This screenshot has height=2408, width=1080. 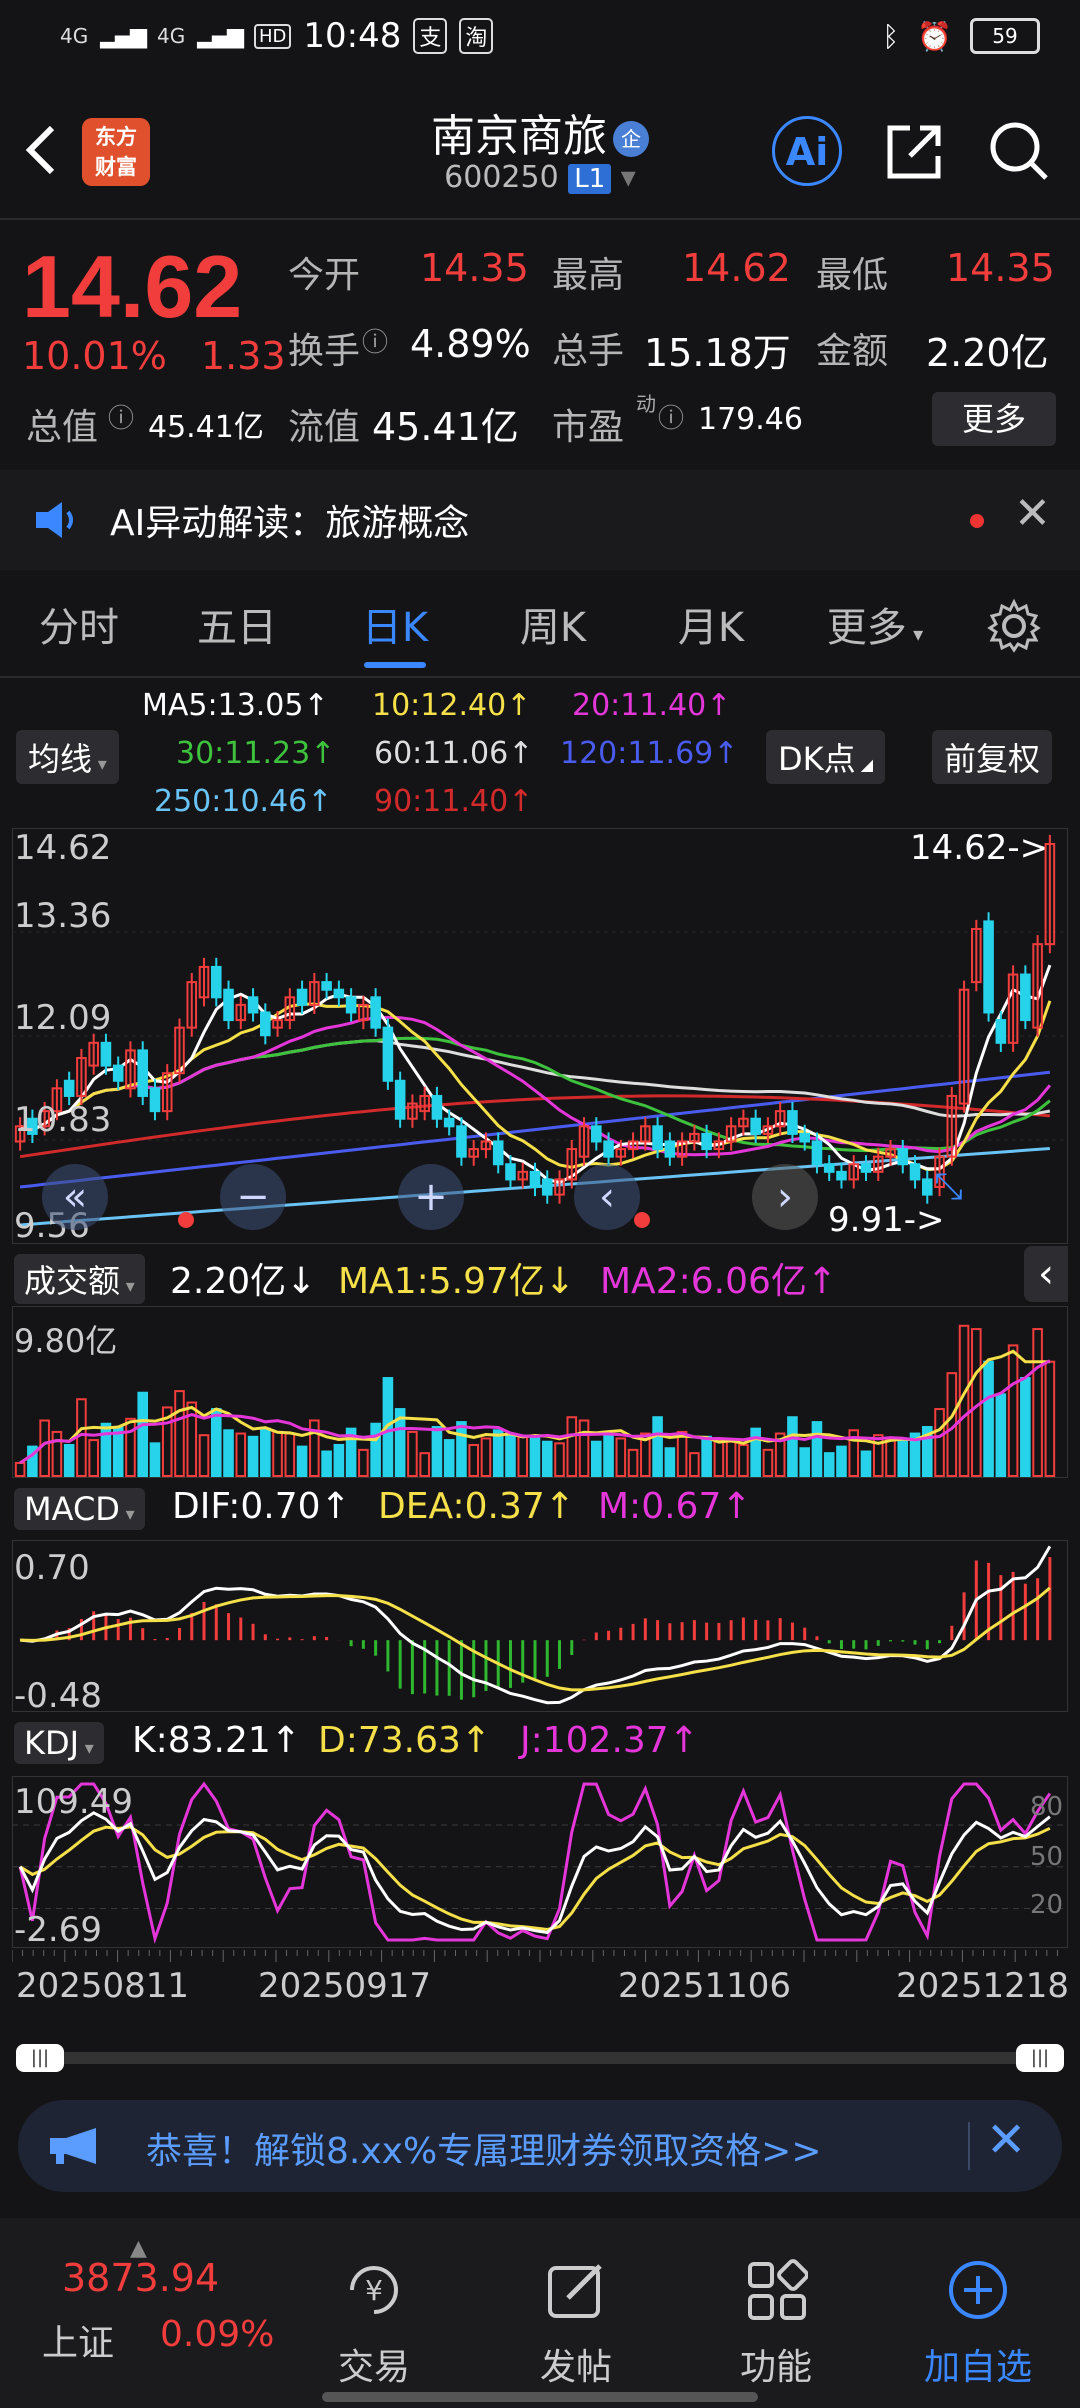 I want to click on fullscreen-icon: ⤡, so click(x=948, y=1187).